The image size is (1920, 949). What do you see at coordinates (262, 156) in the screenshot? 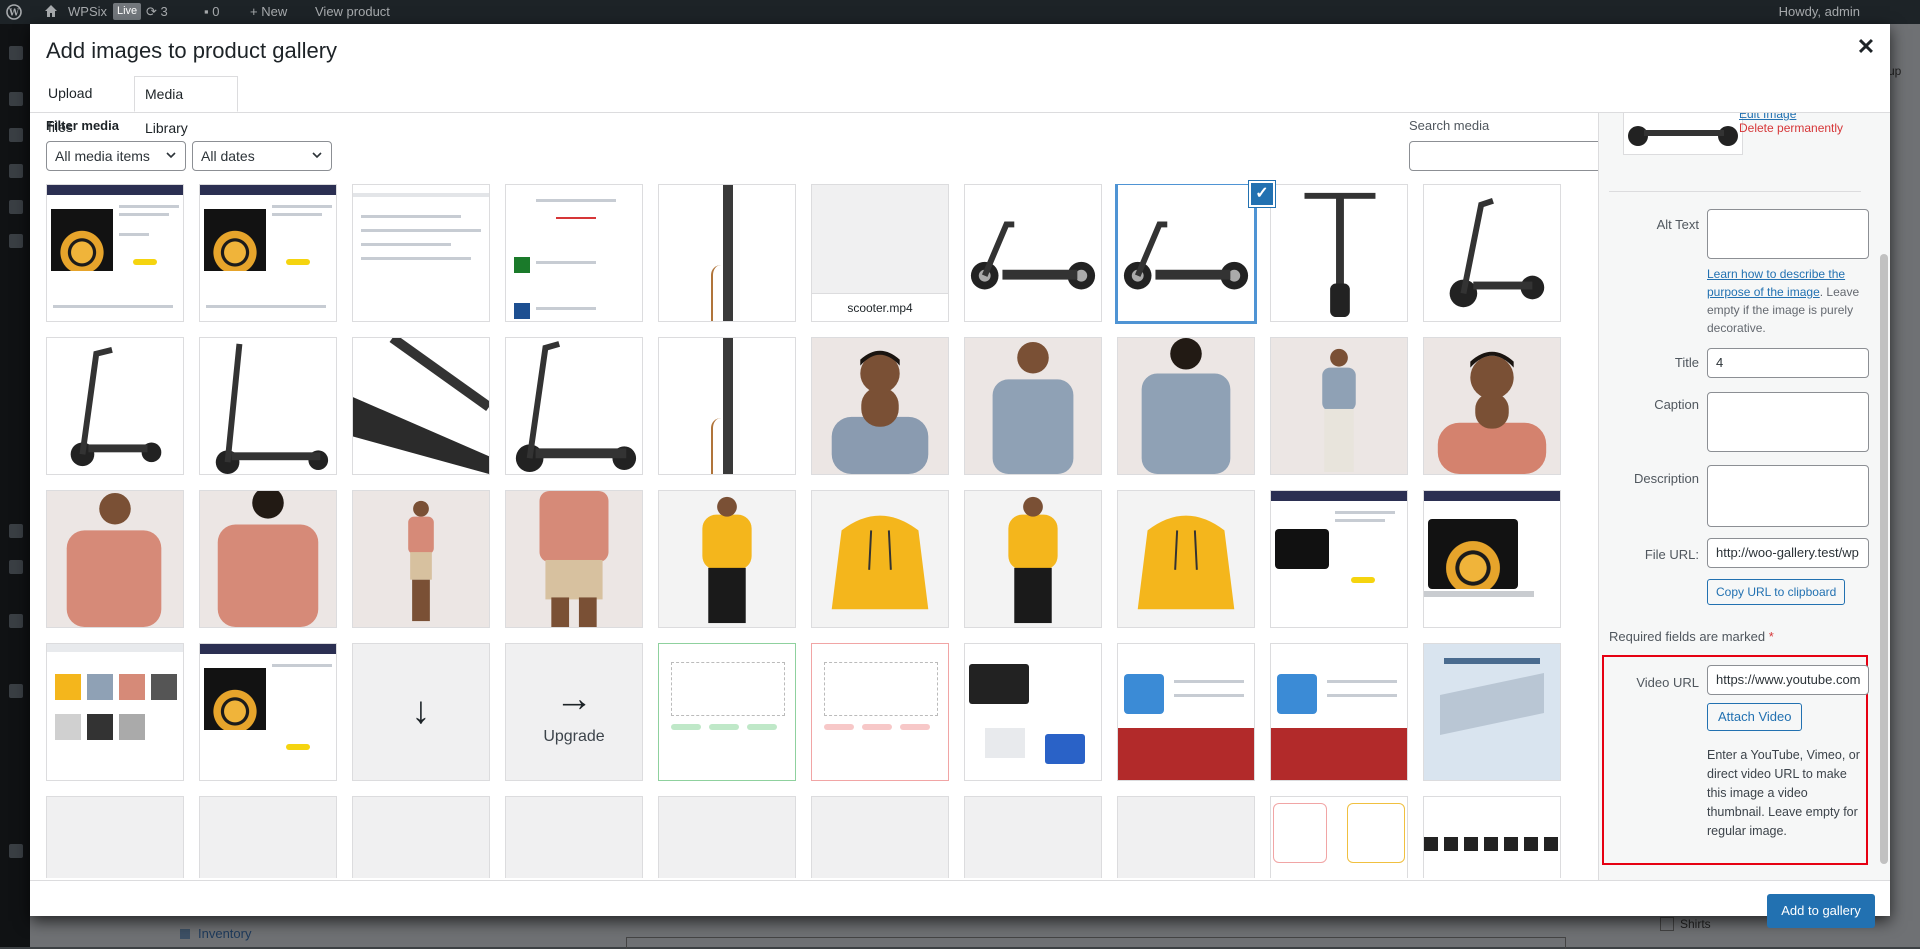
I see `date-filter-select: All dates` at bounding box center [262, 156].